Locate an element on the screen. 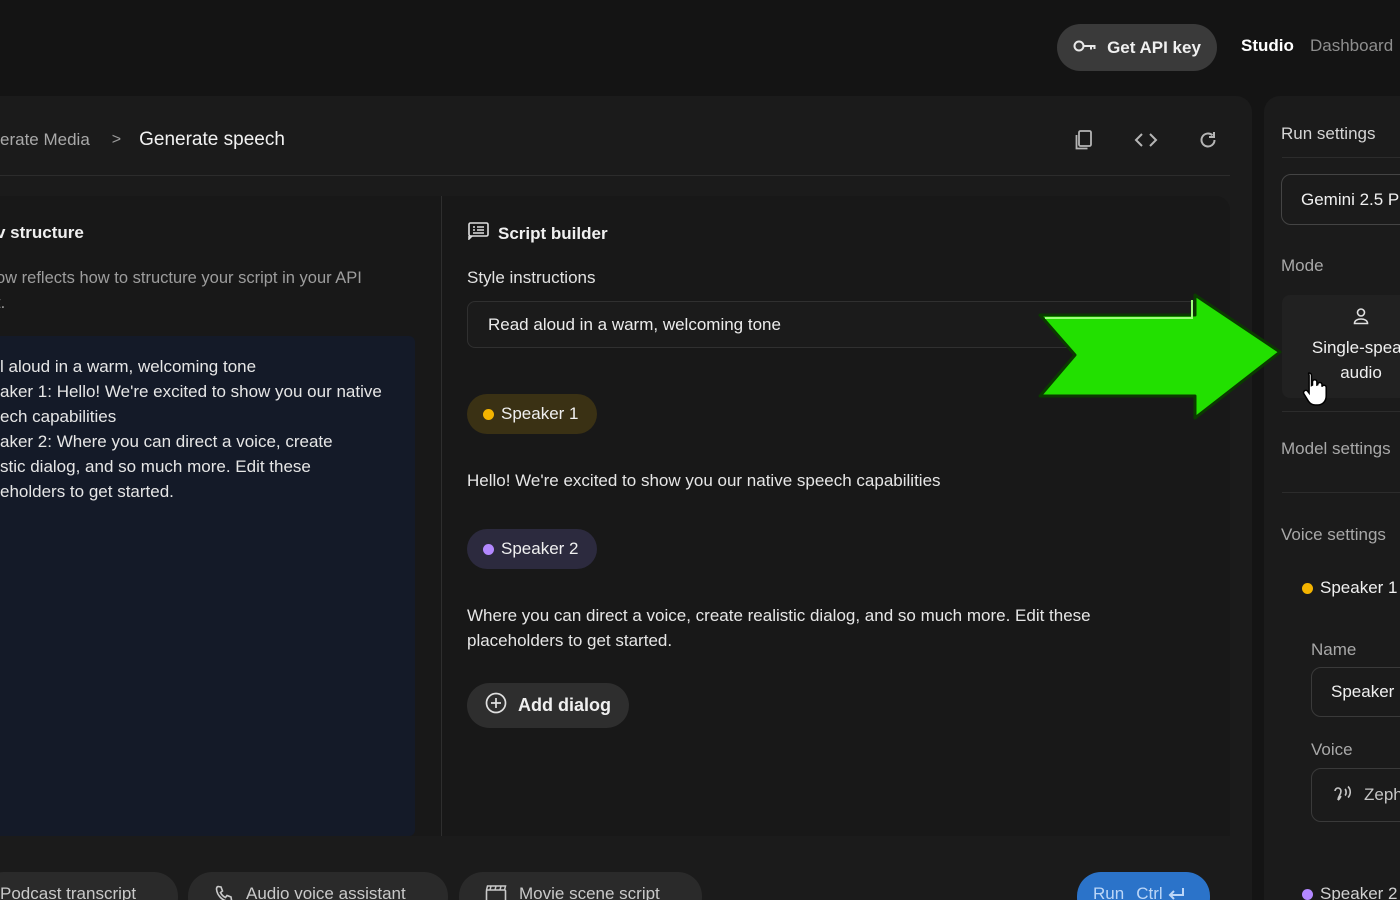 The width and height of the screenshot is (1400, 900). speaker1-chip-label: Speaker 1 is located at coordinates (540, 413).